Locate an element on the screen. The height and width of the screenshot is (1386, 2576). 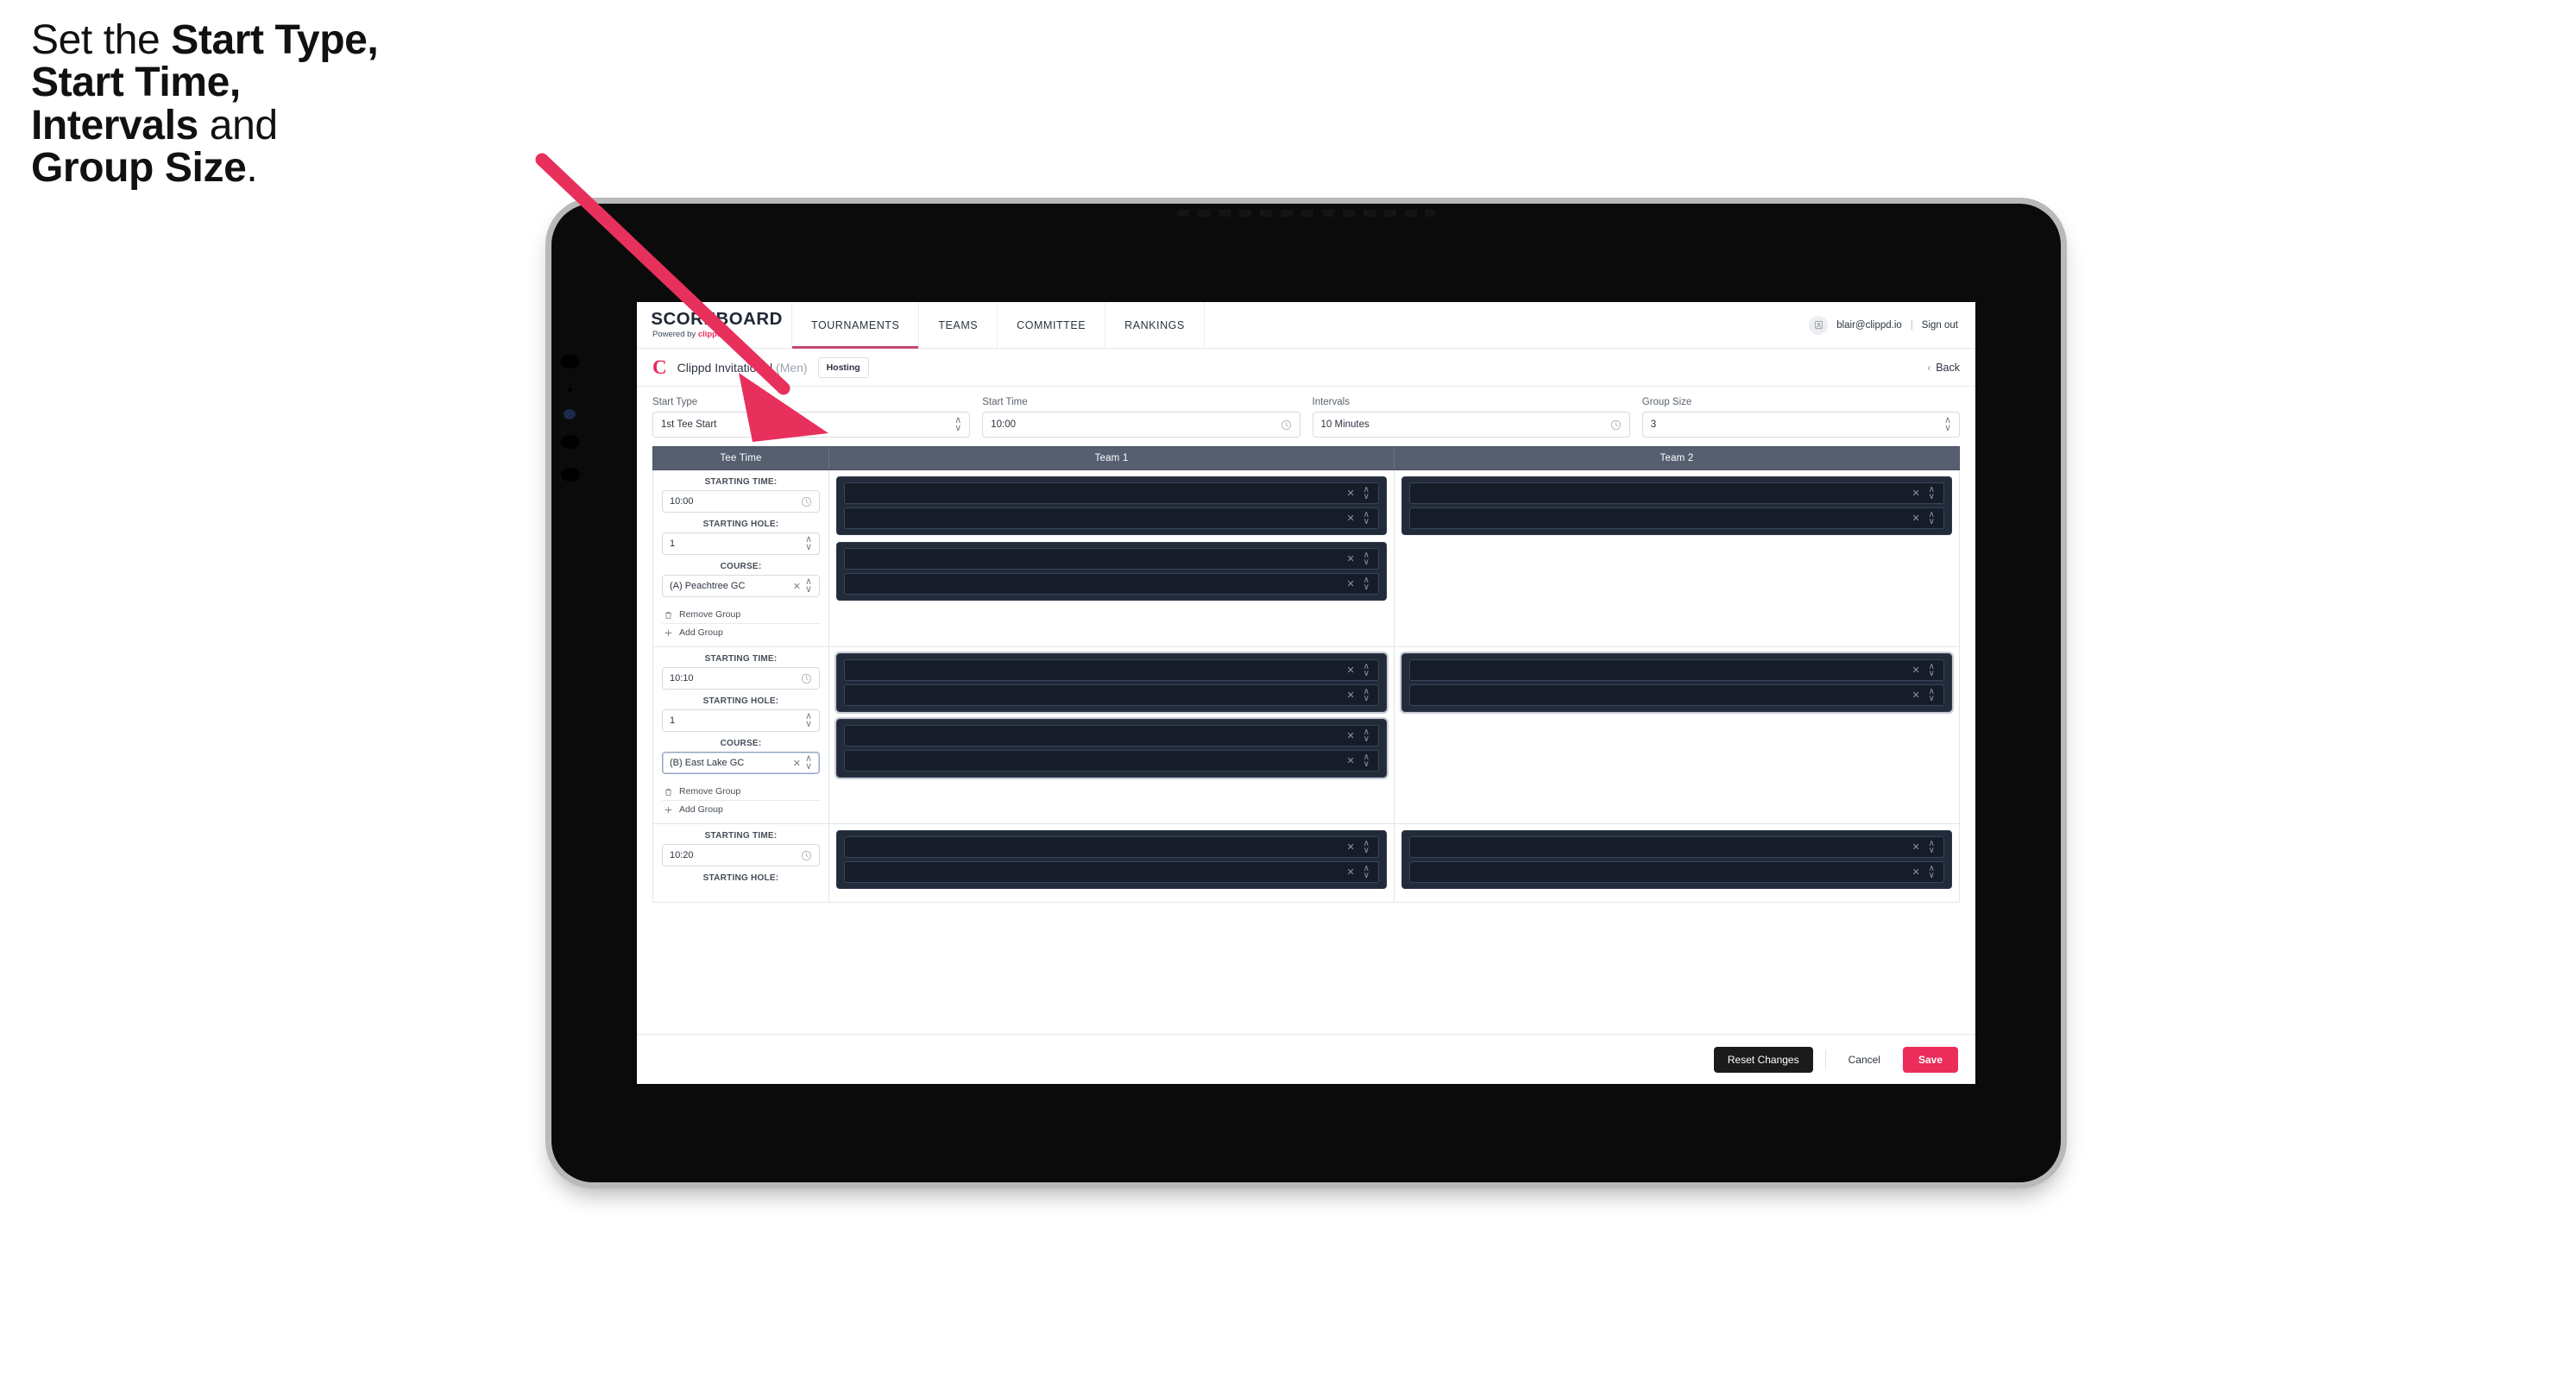
scoreboard-logo: SCOREBOARD Powered by clippd is located at coordinates (714, 325).